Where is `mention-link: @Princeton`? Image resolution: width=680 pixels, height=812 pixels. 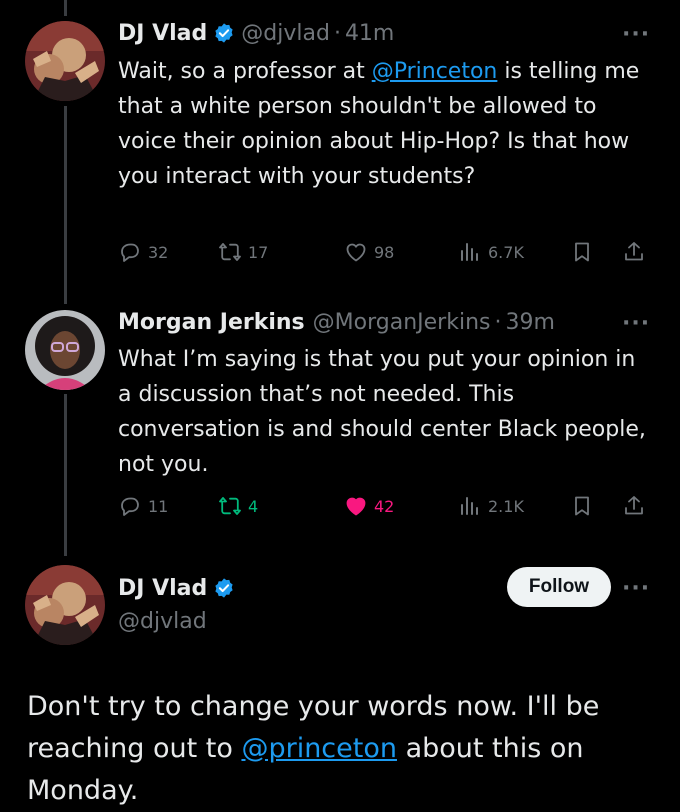
mention-link: @Princeton is located at coordinates (435, 71).